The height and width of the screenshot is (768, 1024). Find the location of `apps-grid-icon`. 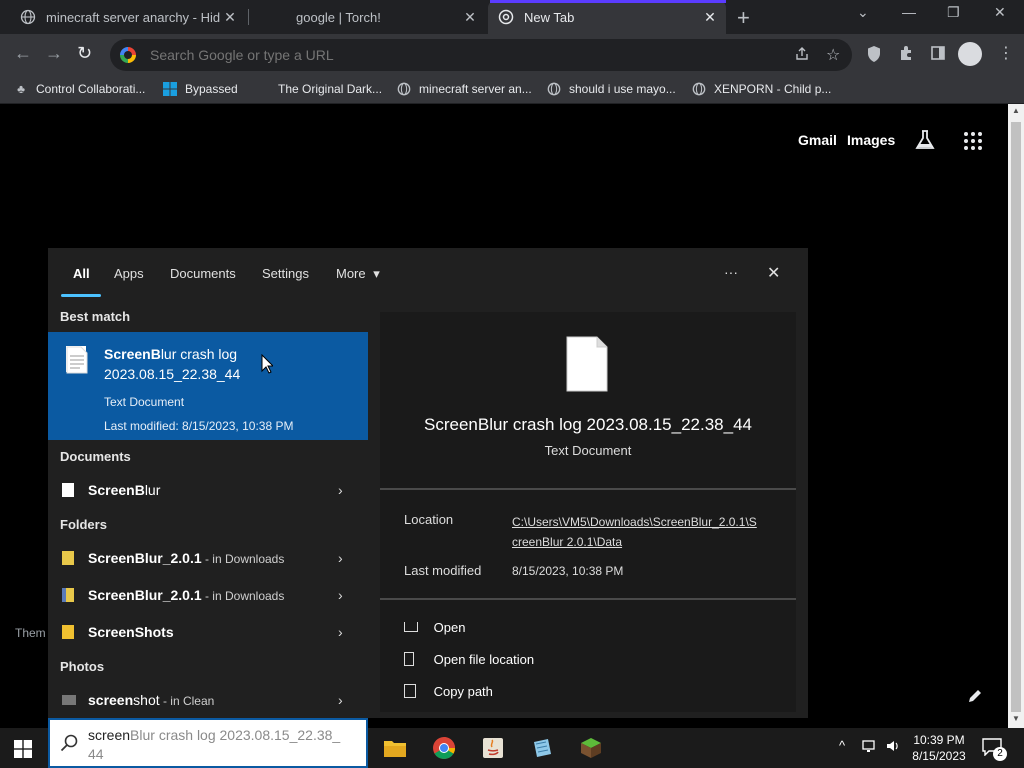

apps-grid-icon is located at coordinates (973, 143).